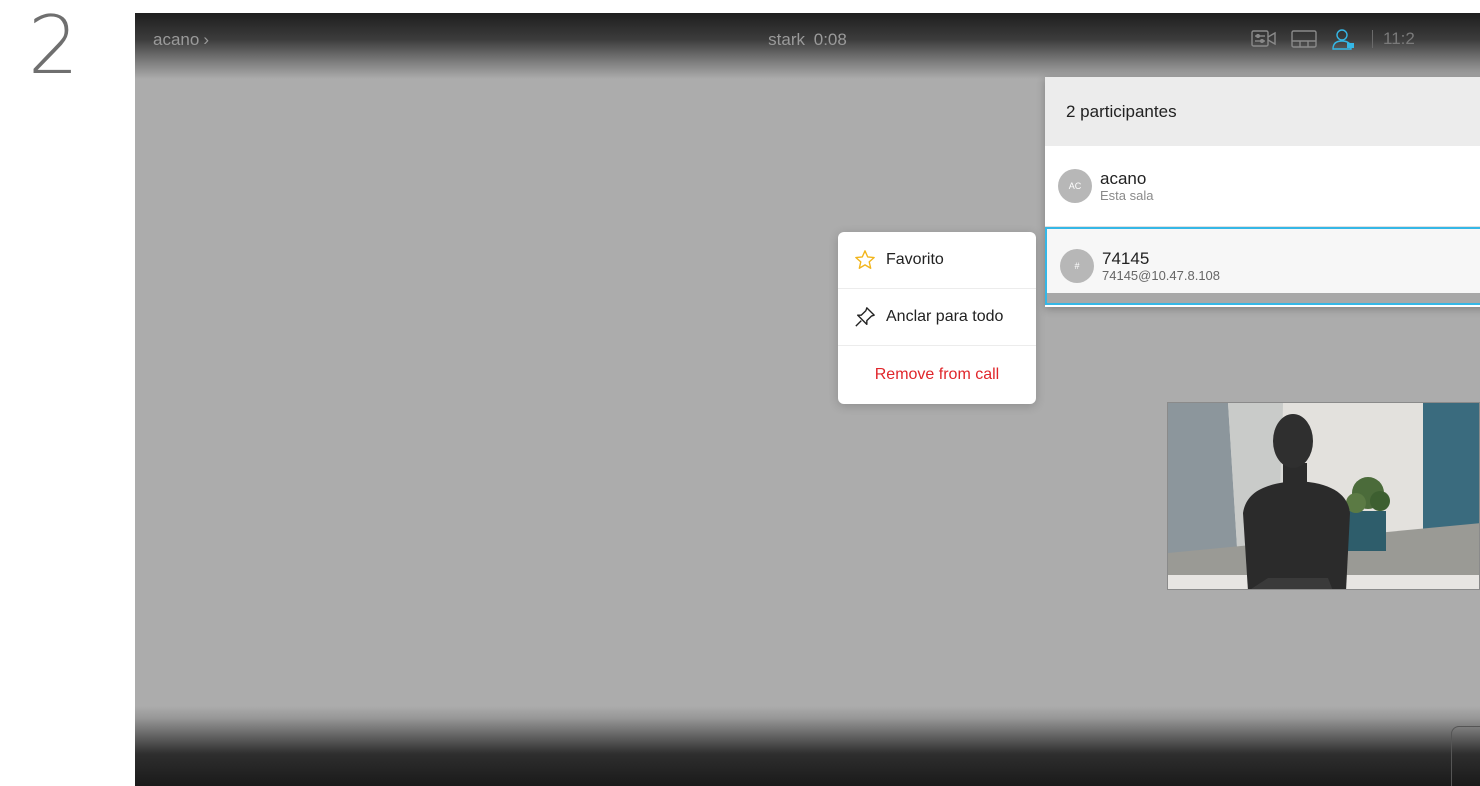 This screenshot has height=786, width=1480. Describe the element at coordinates (807, 746) in the screenshot. I see `bottom-bar` at that location.